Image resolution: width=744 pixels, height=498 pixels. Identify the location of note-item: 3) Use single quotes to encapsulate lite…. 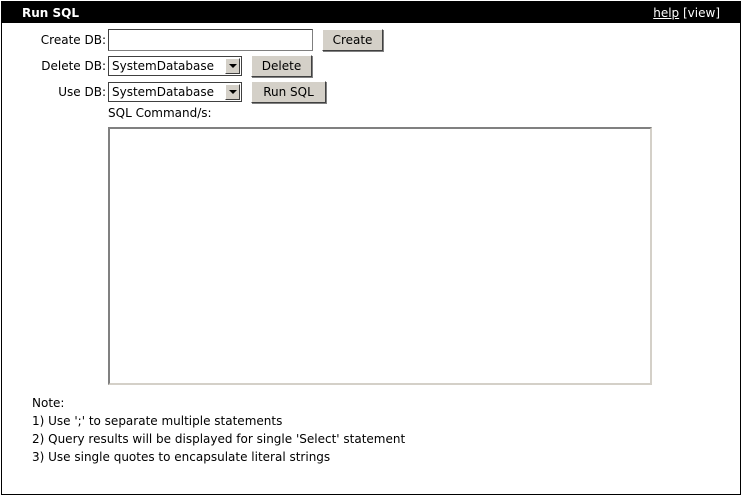
(181, 457).